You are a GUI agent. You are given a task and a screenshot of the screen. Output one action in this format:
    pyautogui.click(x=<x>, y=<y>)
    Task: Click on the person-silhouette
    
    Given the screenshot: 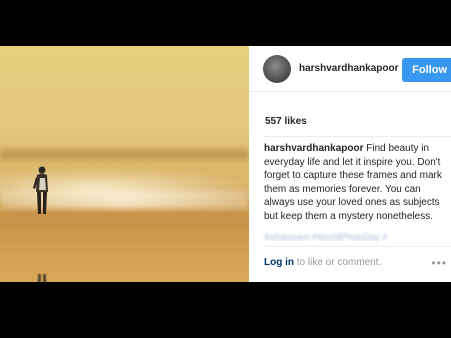 What is the action you would take?
    pyautogui.click(x=40, y=190)
    